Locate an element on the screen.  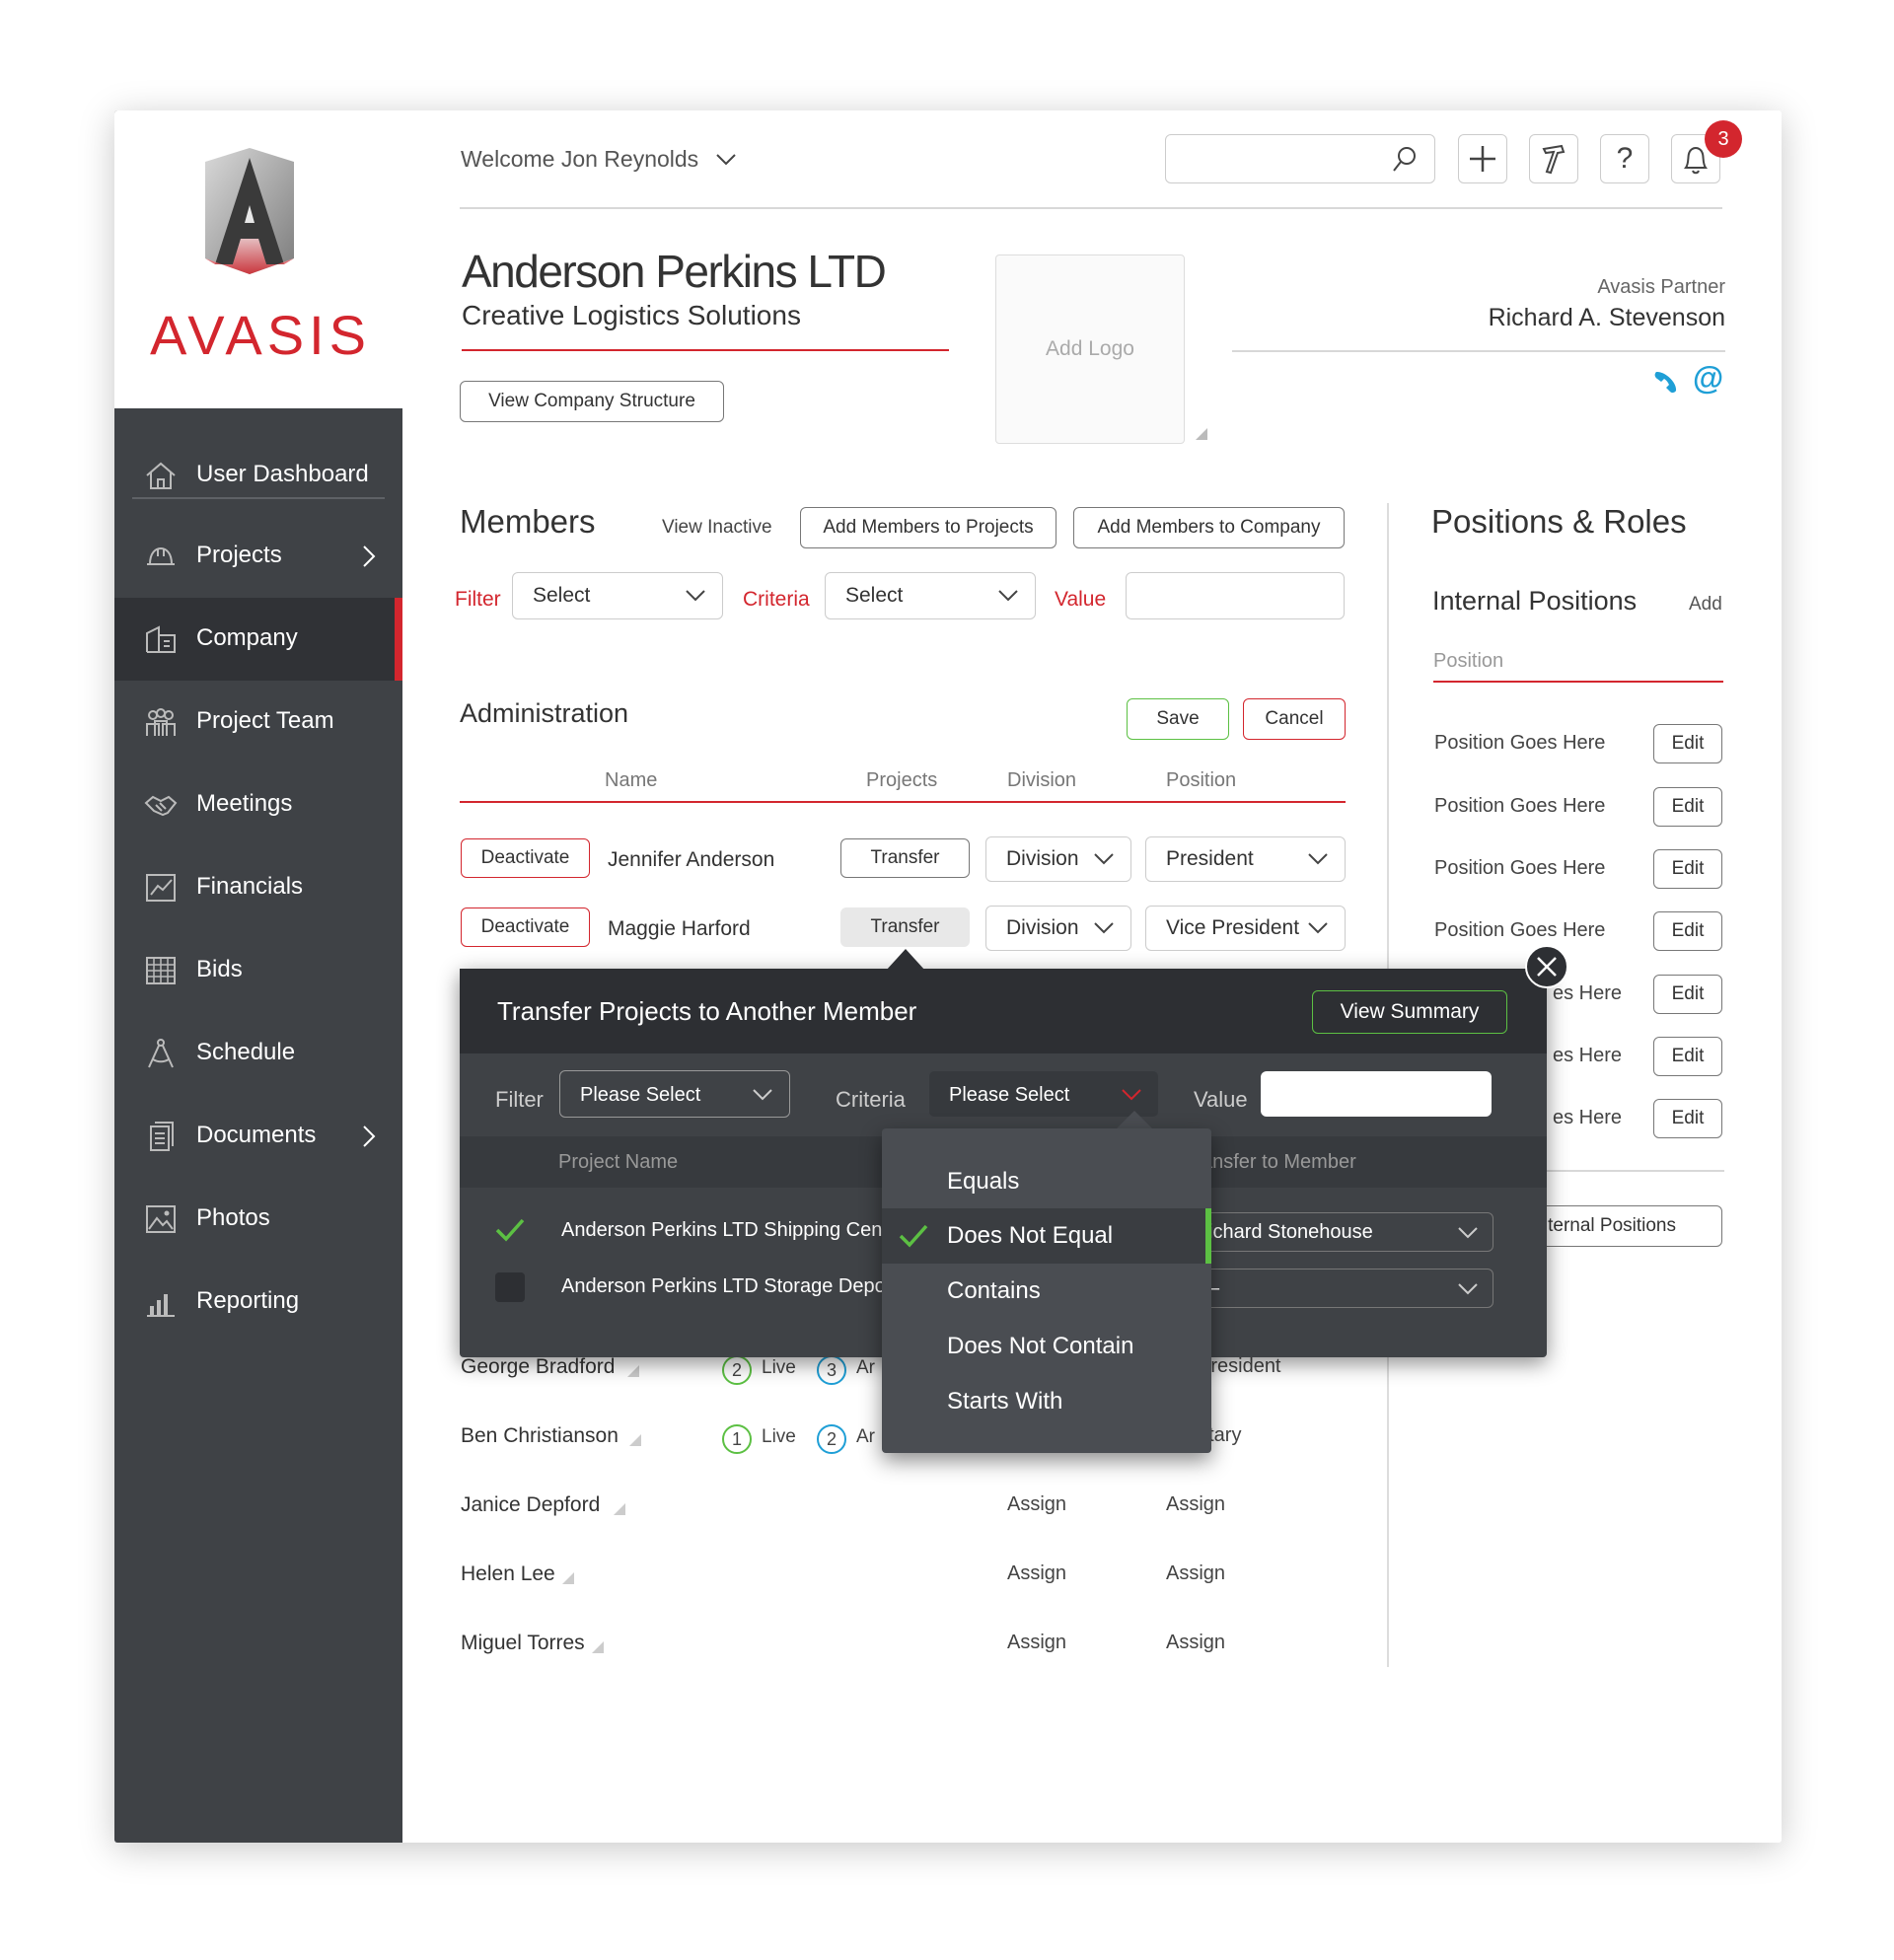
sidebar-item-label: User Dashboard is located at coordinates (282, 474).